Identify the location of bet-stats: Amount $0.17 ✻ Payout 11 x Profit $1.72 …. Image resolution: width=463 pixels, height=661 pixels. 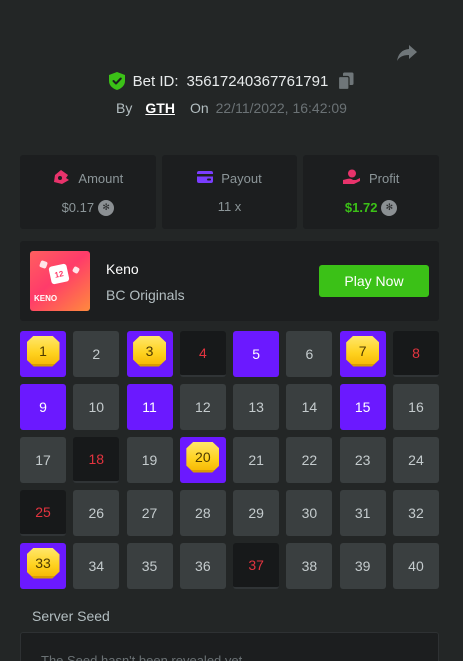
(230, 192).